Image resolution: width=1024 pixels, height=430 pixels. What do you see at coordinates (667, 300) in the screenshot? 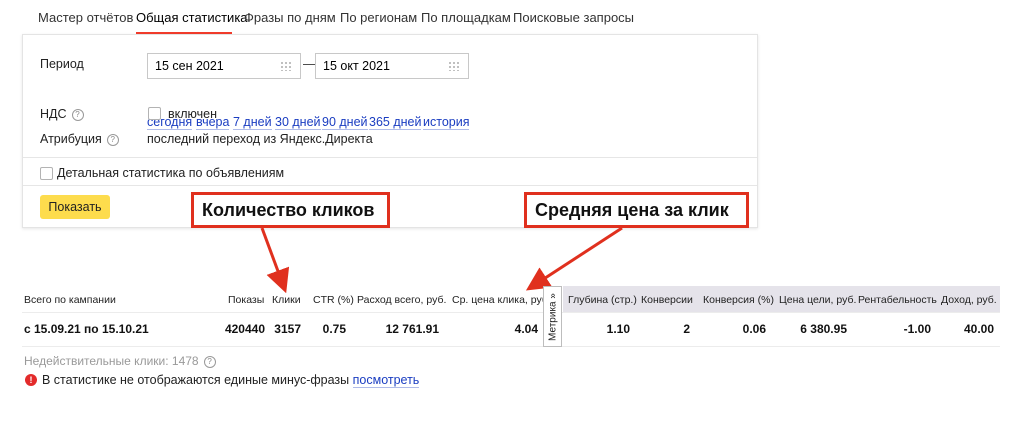
I see `col-header-conversions: Конверсии` at bounding box center [667, 300].